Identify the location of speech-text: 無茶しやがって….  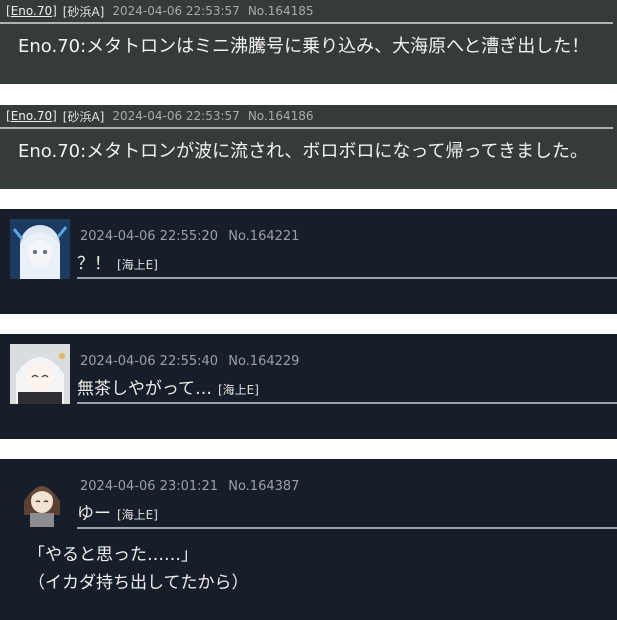
(144, 389).